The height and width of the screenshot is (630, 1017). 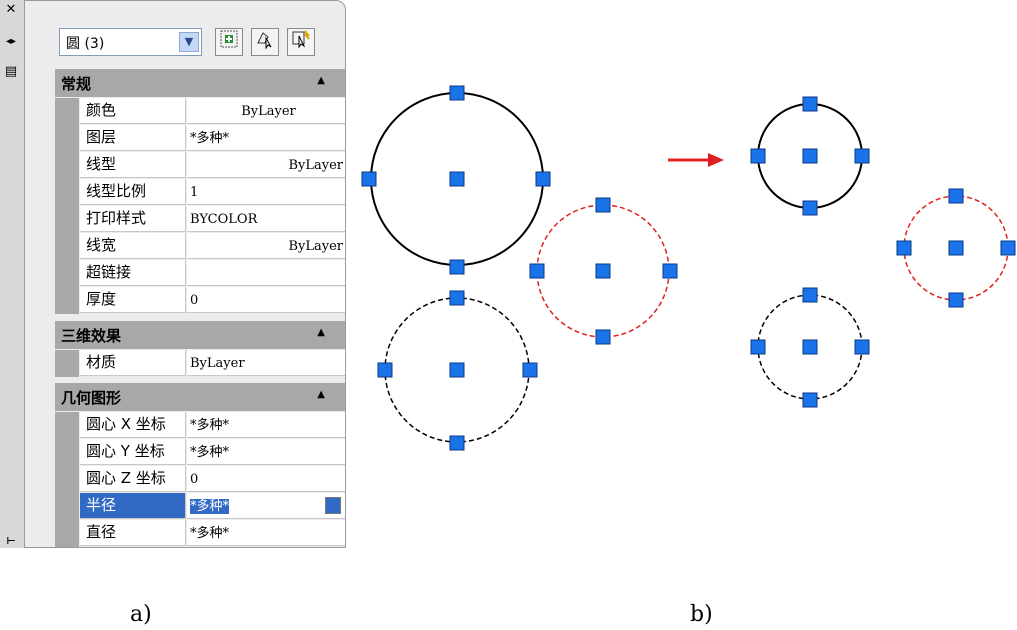 I want to click on caption-b: b), so click(x=701, y=614).